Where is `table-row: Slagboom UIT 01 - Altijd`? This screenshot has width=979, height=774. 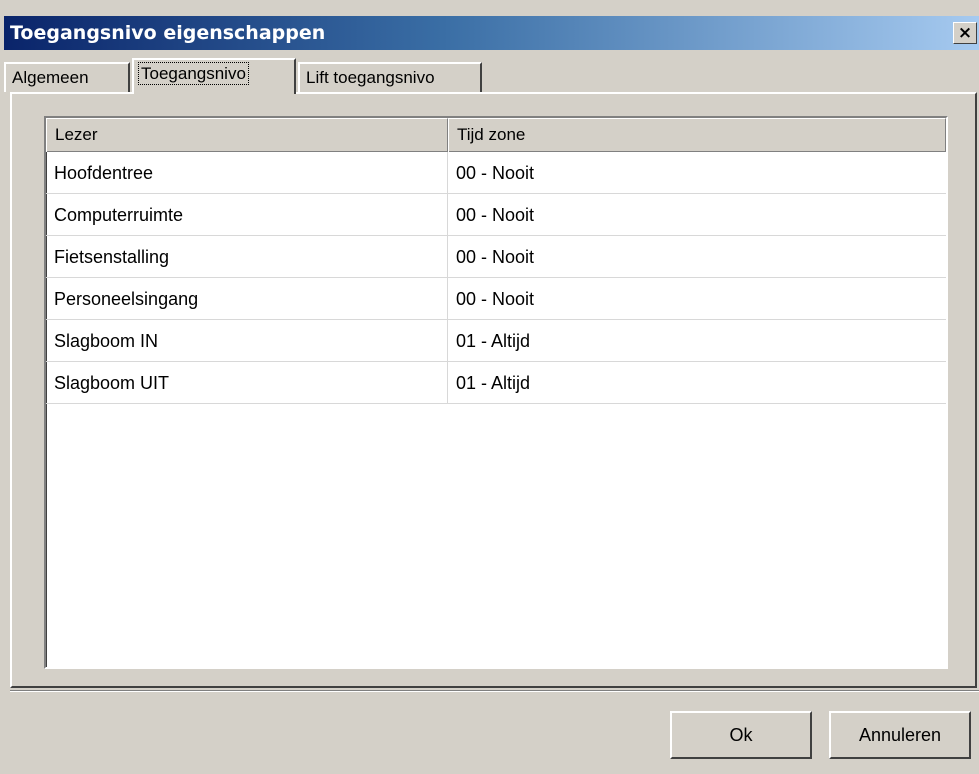
table-row: Slagboom UIT 01 - Altijd is located at coordinates (496, 383).